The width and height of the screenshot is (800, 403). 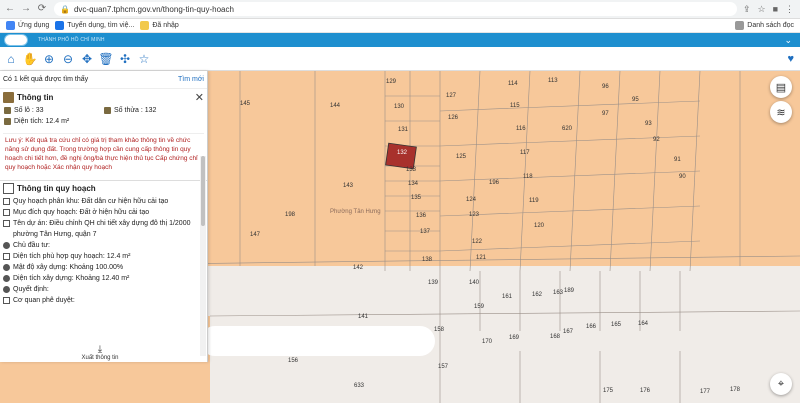 What do you see at coordinates (10, 9) in the screenshot?
I see `back-icon: ←` at bounding box center [10, 9].